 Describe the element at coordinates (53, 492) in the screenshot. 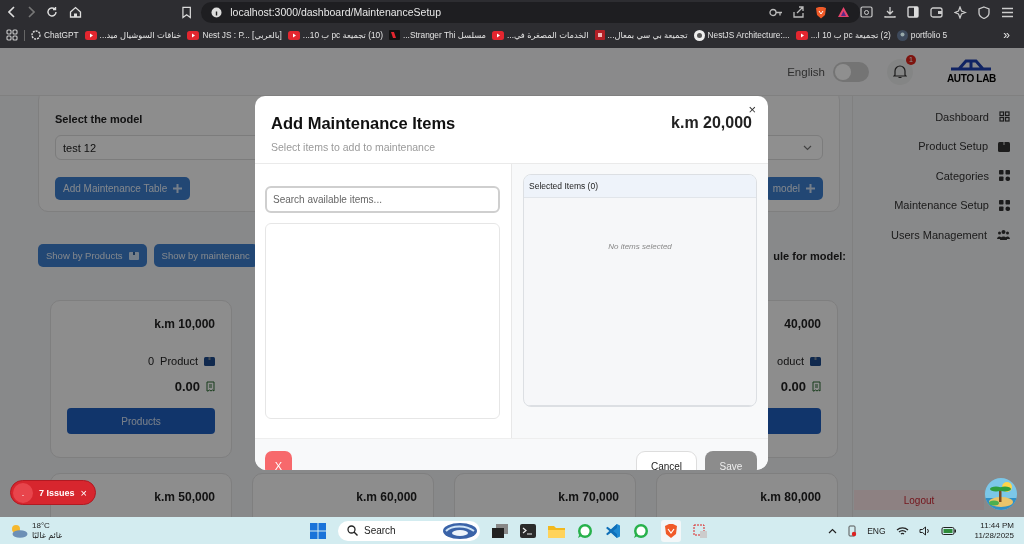

I see `issues-badge: . 7 Issues ×` at that location.